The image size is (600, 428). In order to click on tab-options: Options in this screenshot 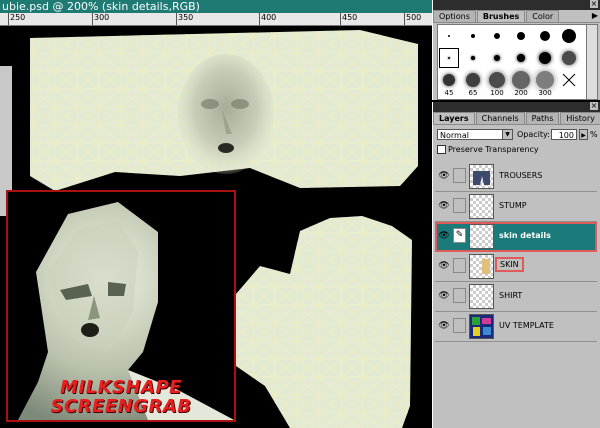, I will do `click(454, 16)`.